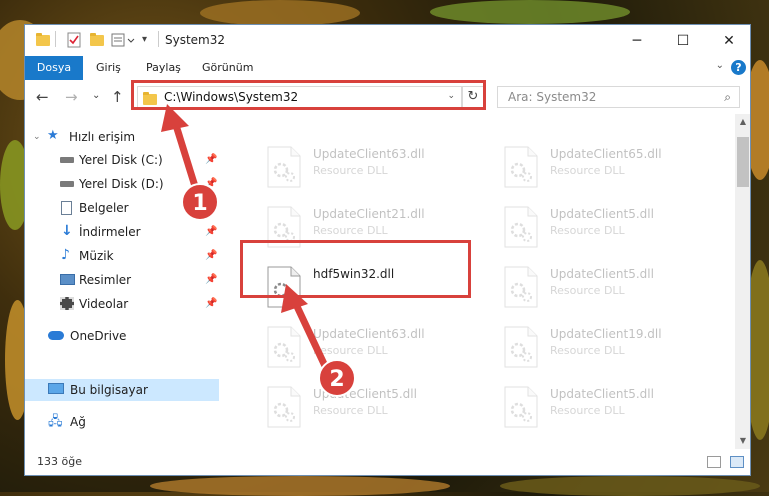 The height and width of the screenshot is (496, 769). What do you see at coordinates (195, 40) in the screenshot?
I see `window-title: System32` at bounding box center [195, 40].